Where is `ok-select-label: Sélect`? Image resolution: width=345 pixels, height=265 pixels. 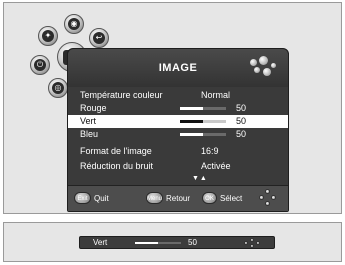
ok-select-label: Sélect is located at coordinates (231, 198).